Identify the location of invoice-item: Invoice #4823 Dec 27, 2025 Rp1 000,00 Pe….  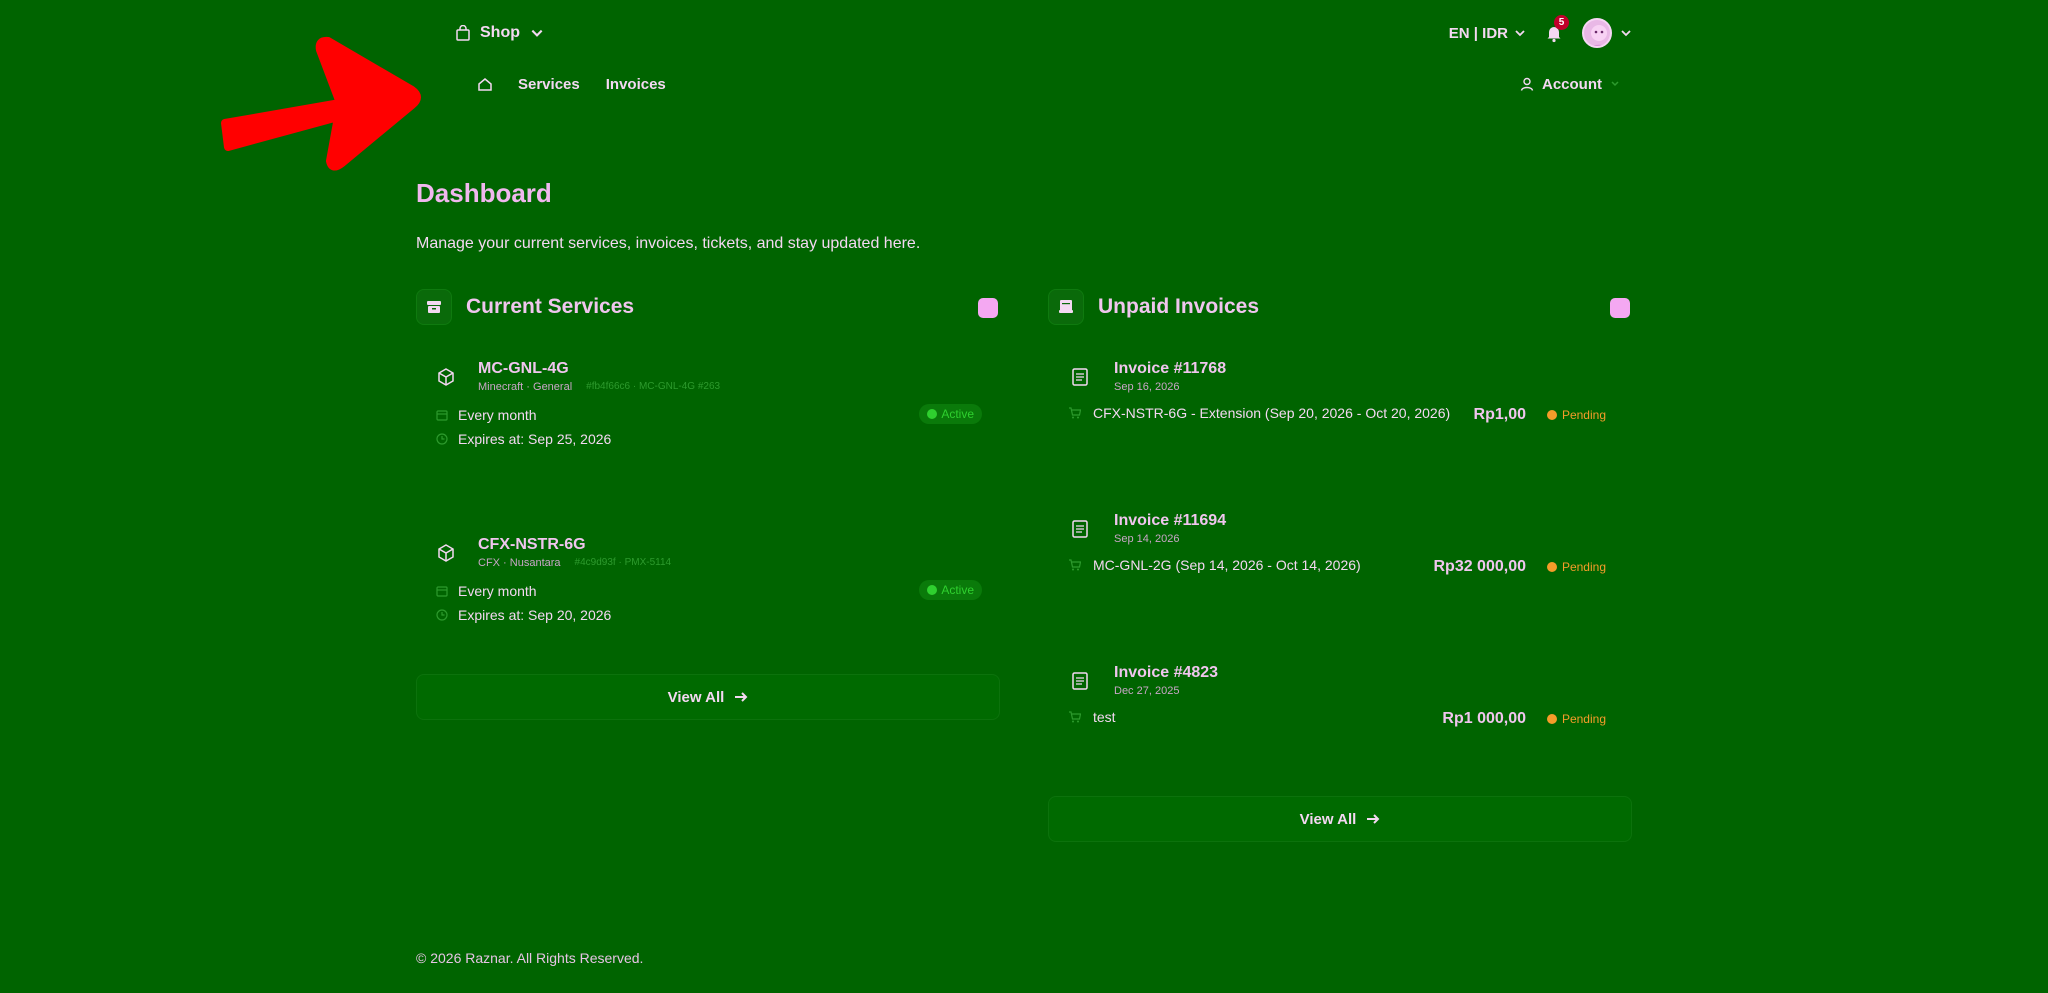
(1340, 723).